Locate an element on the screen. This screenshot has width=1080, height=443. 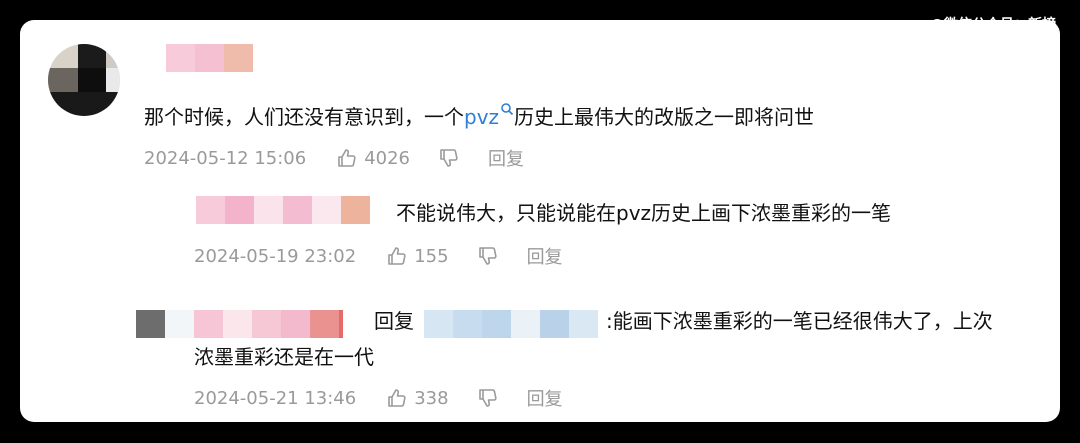
reply2-username-mosaic is located at coordinates (239, 324).